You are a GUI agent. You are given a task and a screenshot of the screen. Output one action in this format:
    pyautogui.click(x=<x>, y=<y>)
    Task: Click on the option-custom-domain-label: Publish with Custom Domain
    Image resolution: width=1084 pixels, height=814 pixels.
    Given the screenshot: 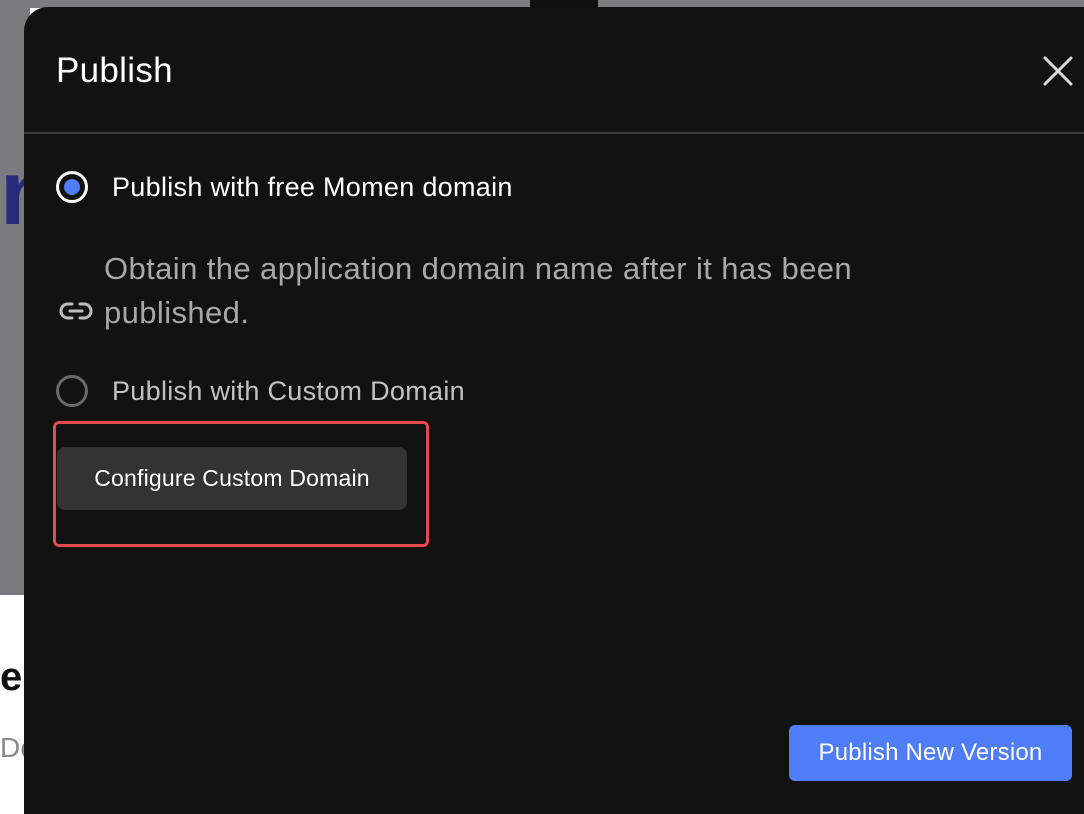 What is the action you would take?
    pyautogui.click(x=288, y=390)
    